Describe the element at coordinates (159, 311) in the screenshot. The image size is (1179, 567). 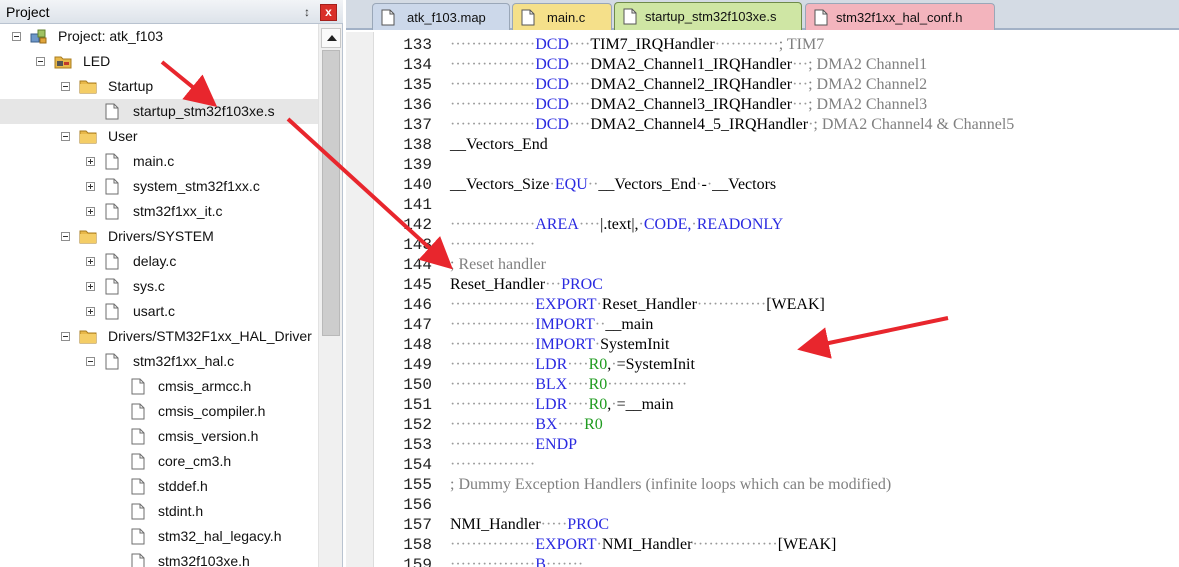
I see `tree-item: usart.c` at that location.